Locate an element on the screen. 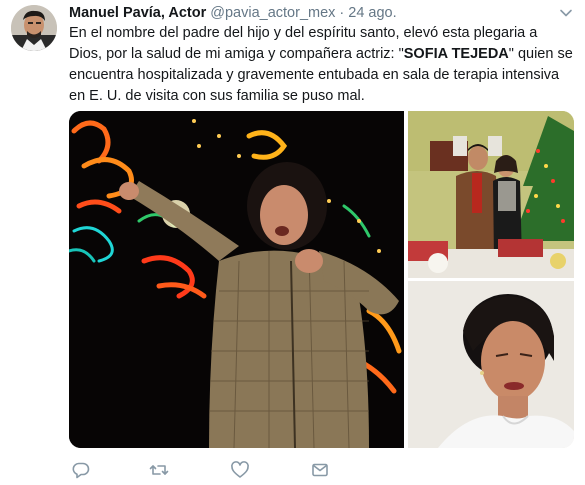 Image resolution: width=585 pixels, height=485 pixels. heart-icon is located at coordinates (240, 470).